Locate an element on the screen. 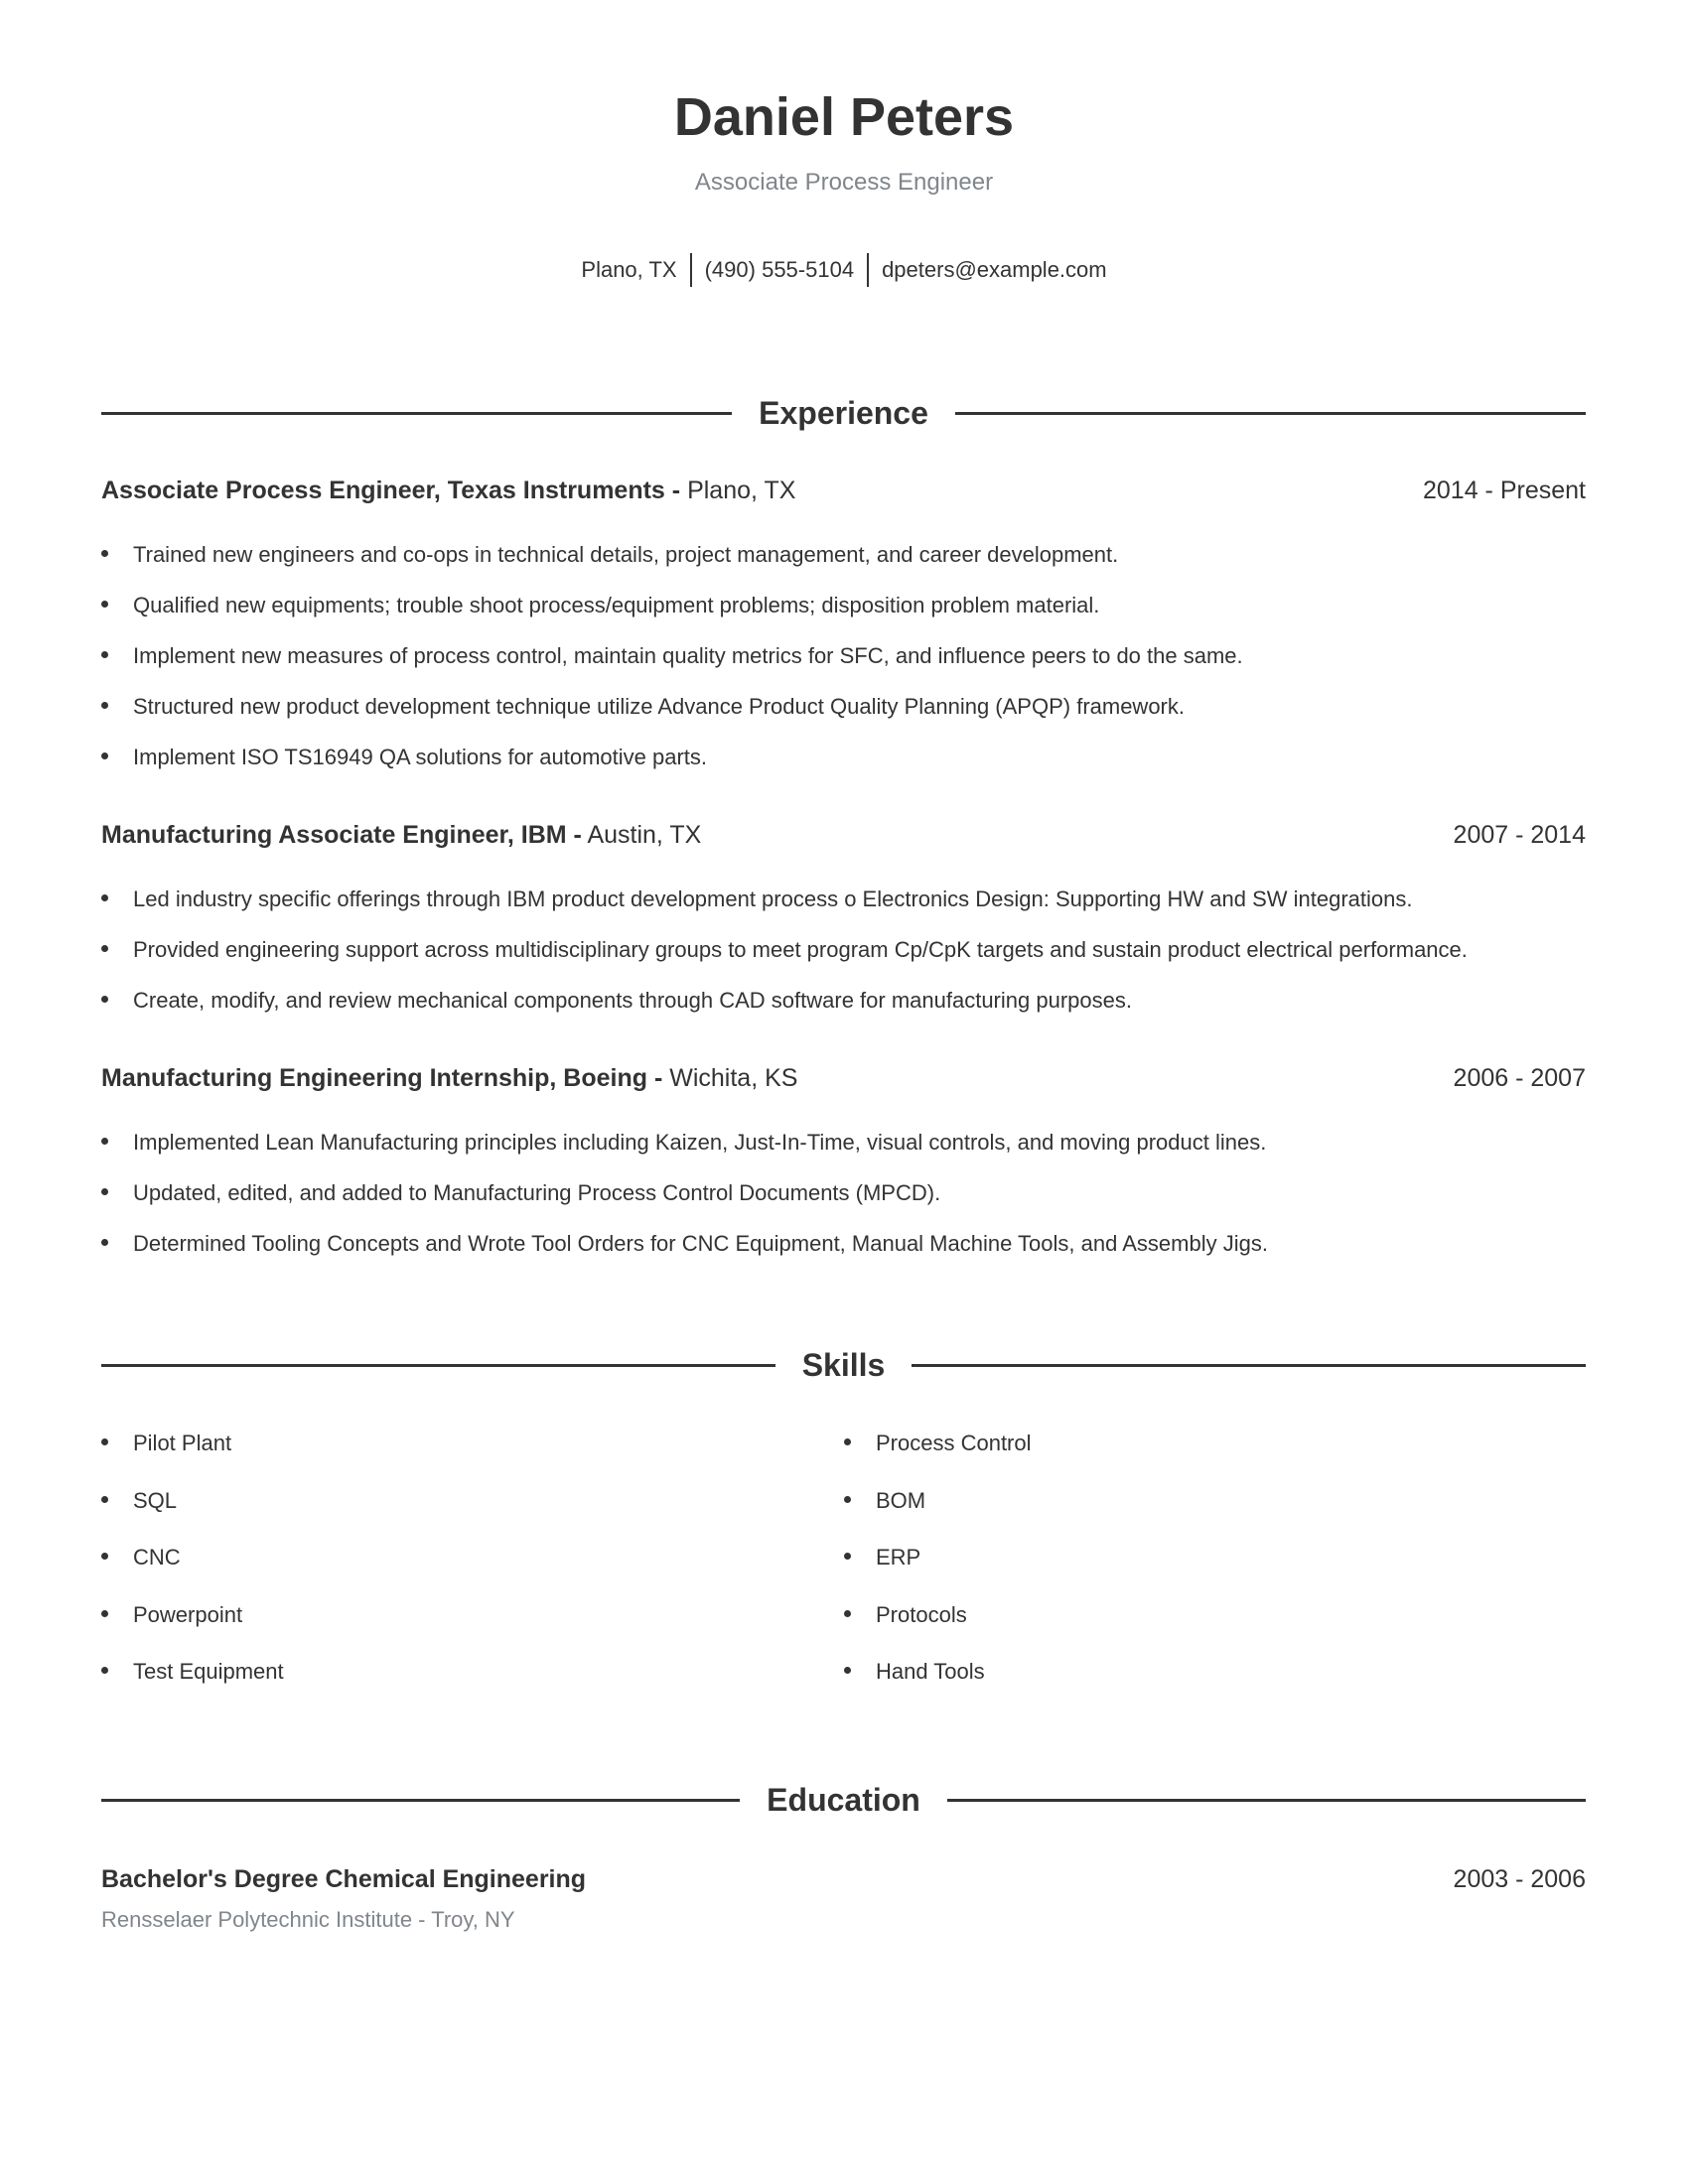  candidate-title: Associate Process Engineer is located at coordinates (844, 182).